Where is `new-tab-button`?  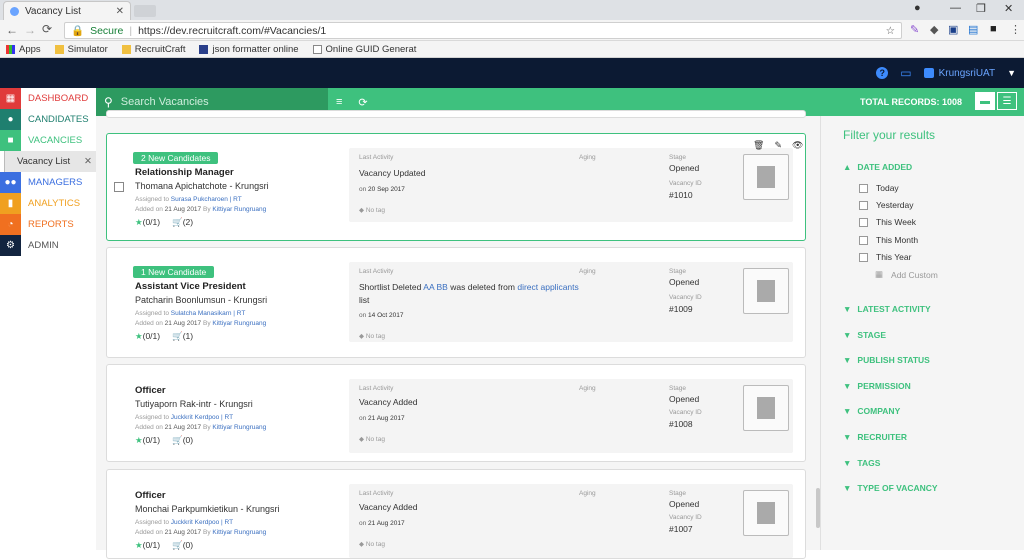
new-tab-button is located at coordinates (145, 11).